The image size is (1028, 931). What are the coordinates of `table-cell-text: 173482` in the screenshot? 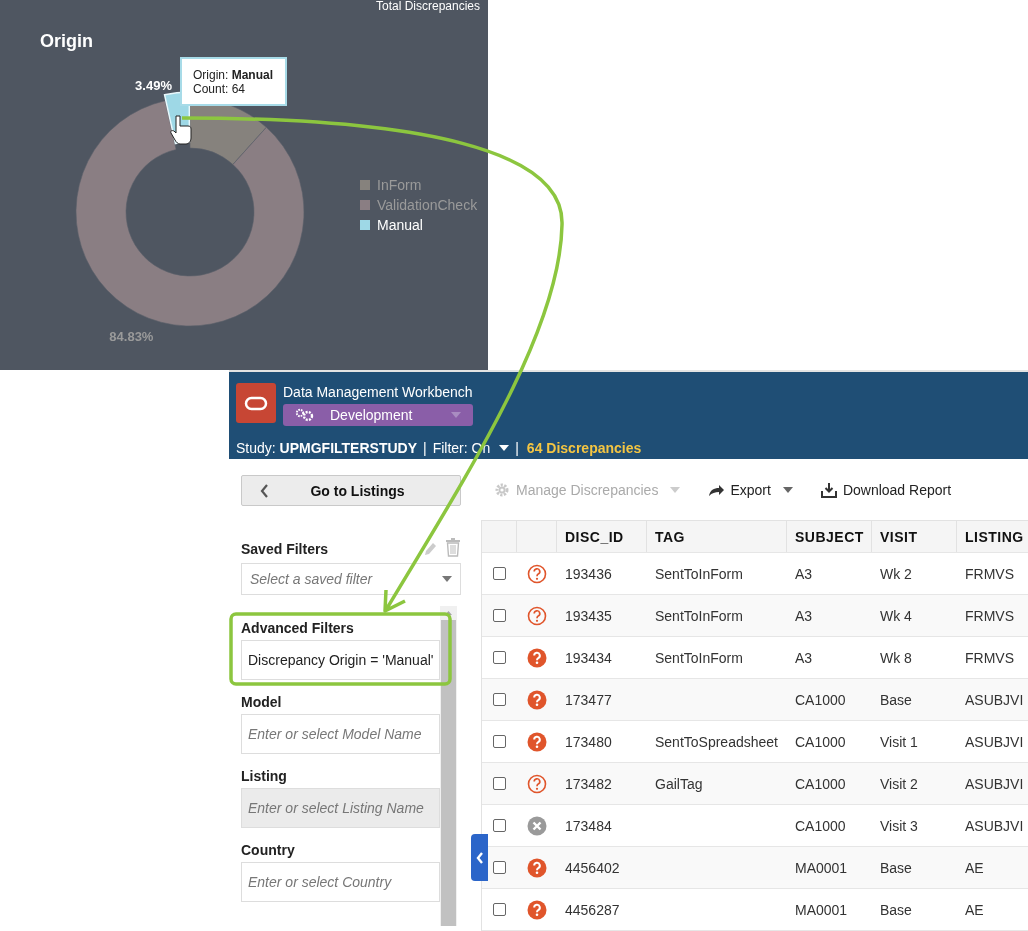 It's located at (588, 784).